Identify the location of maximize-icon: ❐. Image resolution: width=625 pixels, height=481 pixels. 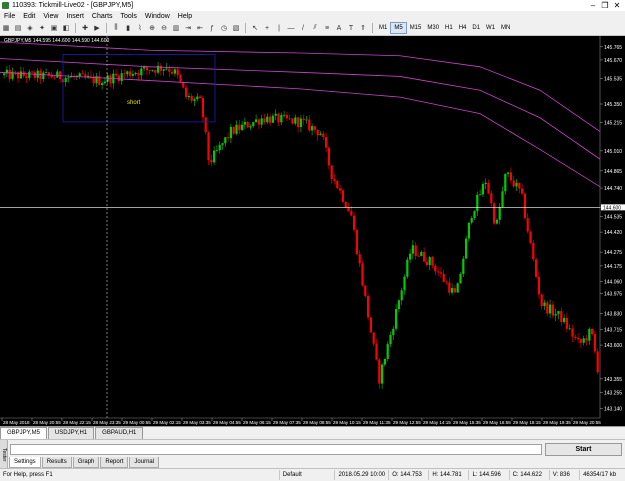
(605, 5).